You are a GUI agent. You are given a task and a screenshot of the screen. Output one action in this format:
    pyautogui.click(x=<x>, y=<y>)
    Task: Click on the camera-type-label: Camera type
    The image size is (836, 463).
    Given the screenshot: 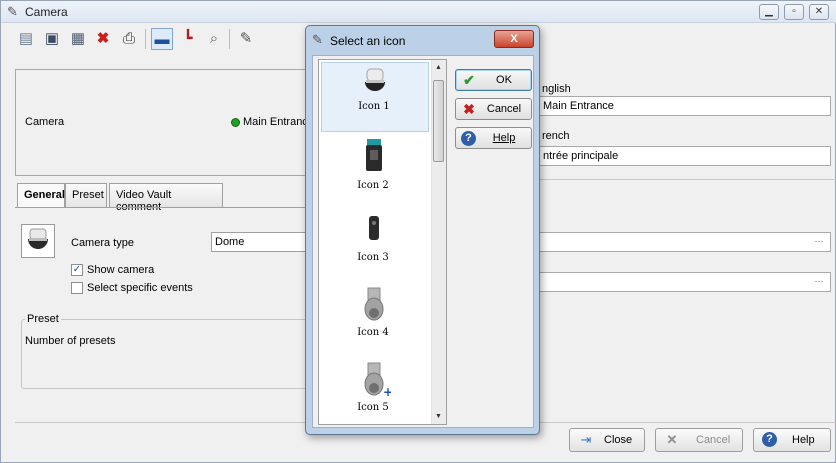 What is the action you would take?
    pyautogui.click(x=102, y=243)
    